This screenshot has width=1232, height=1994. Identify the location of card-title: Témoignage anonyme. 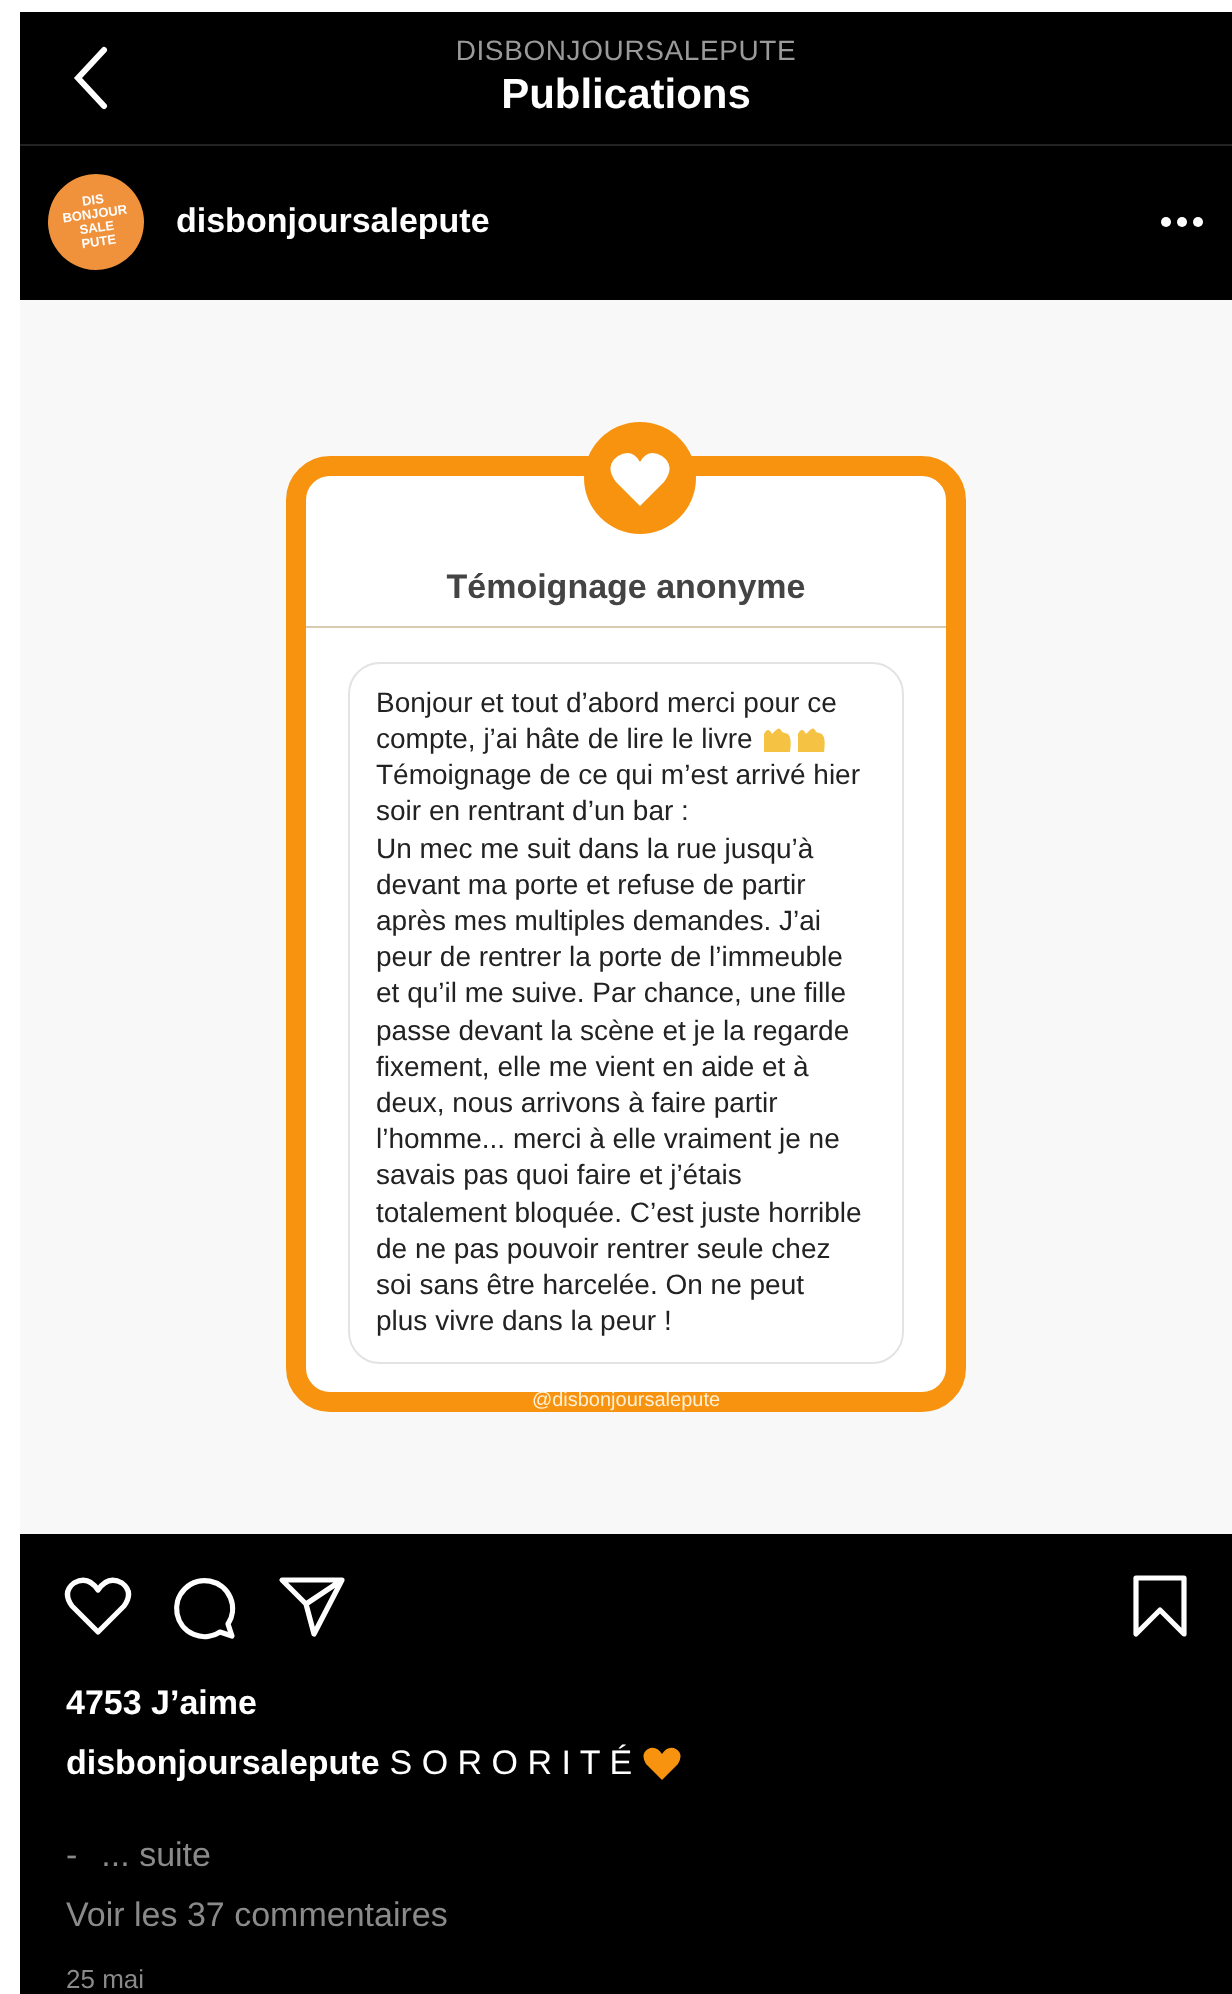
(626, 587).